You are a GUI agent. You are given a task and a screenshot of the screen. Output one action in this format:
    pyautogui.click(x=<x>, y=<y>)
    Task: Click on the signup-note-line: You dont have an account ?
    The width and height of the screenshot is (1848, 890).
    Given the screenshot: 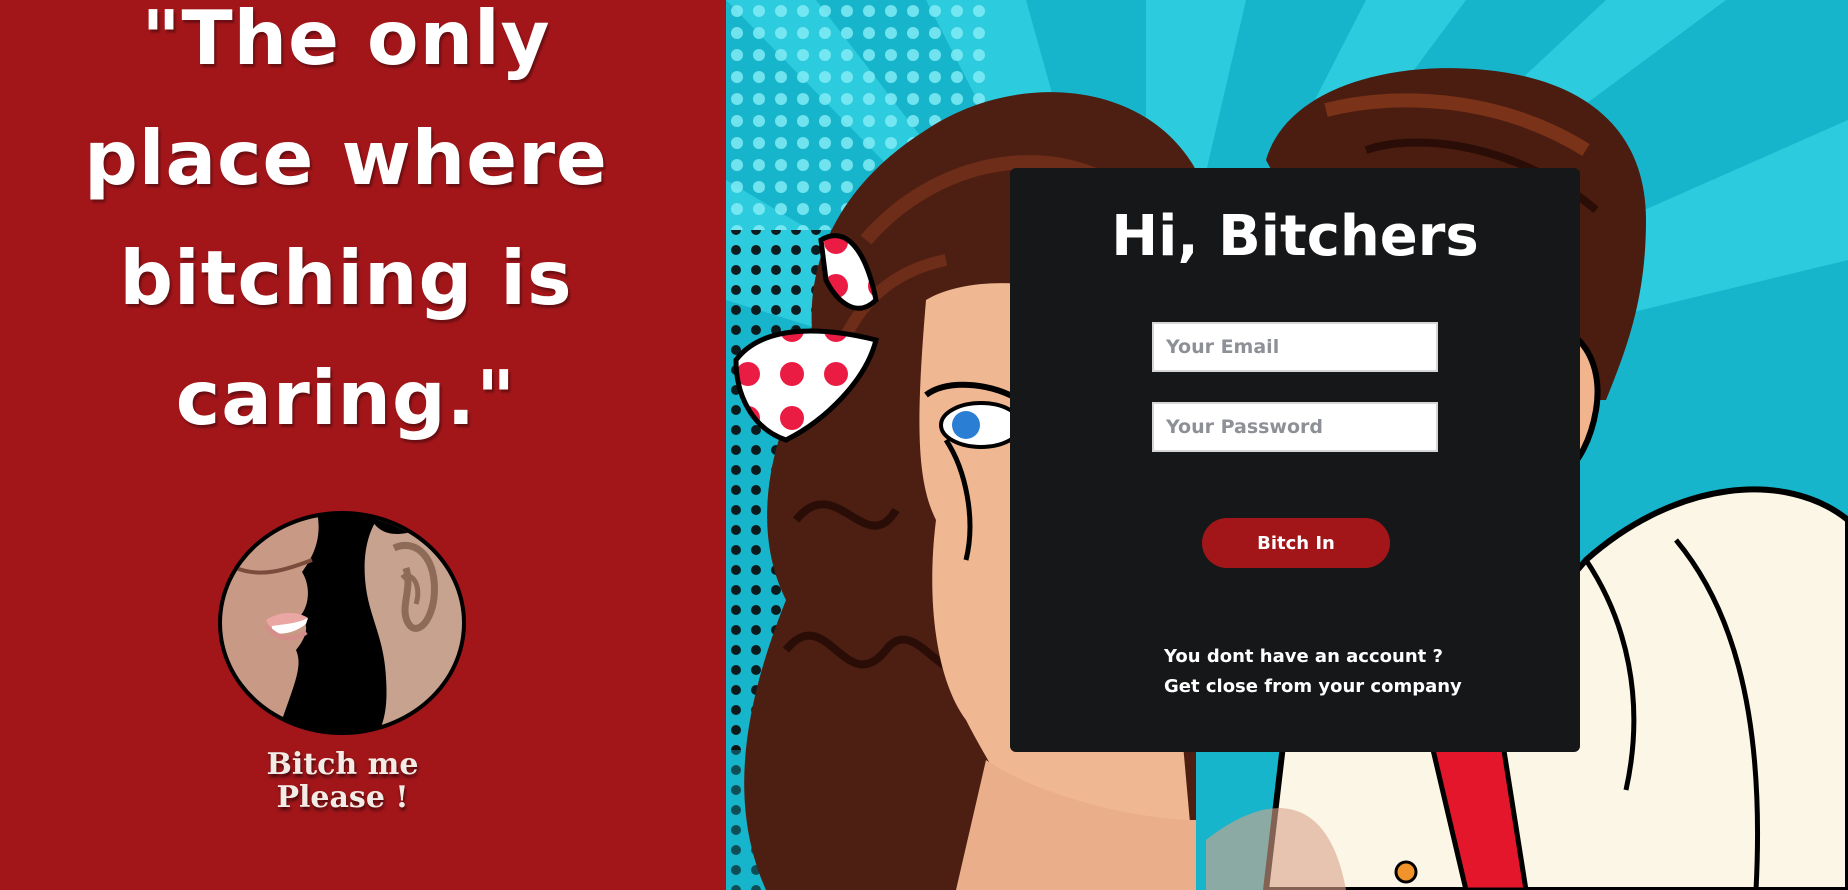 What is the action you would take?
    pyautogui.click(x=1303, y=656)
    